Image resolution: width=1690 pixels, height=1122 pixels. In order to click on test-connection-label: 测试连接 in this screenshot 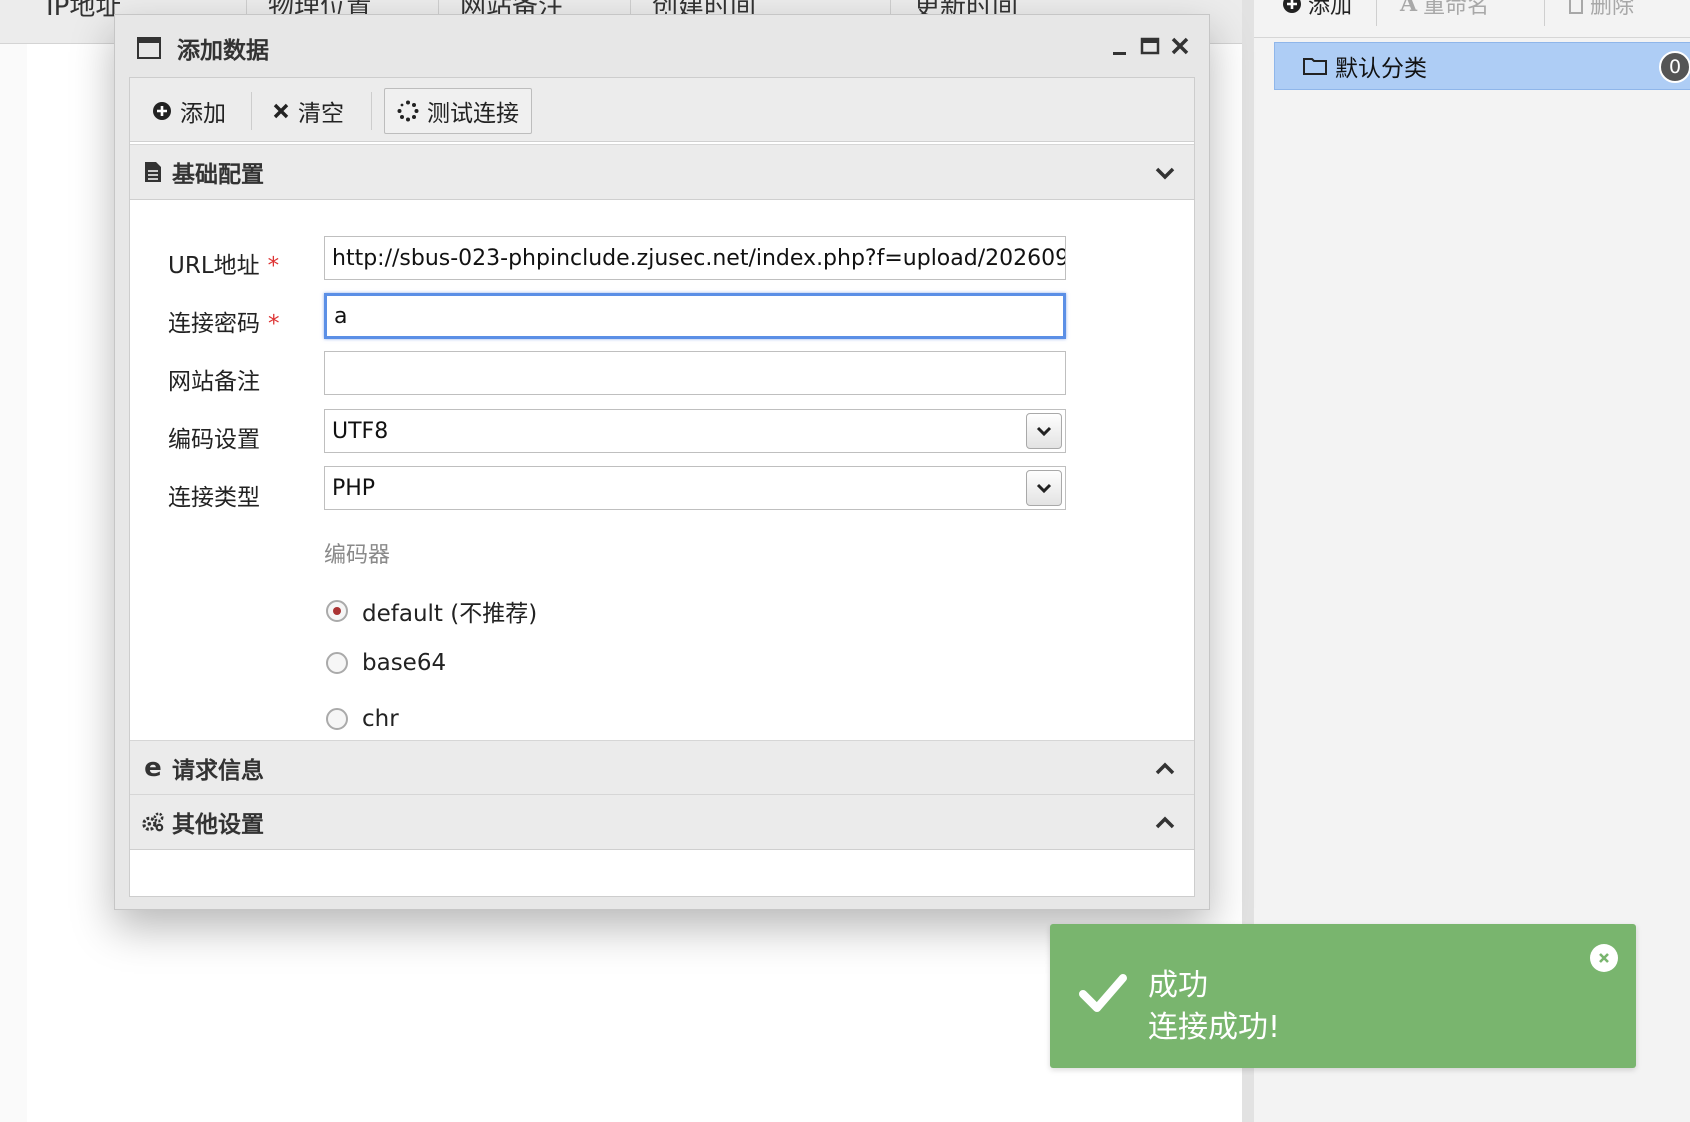, I will do `click(473, 114)`.